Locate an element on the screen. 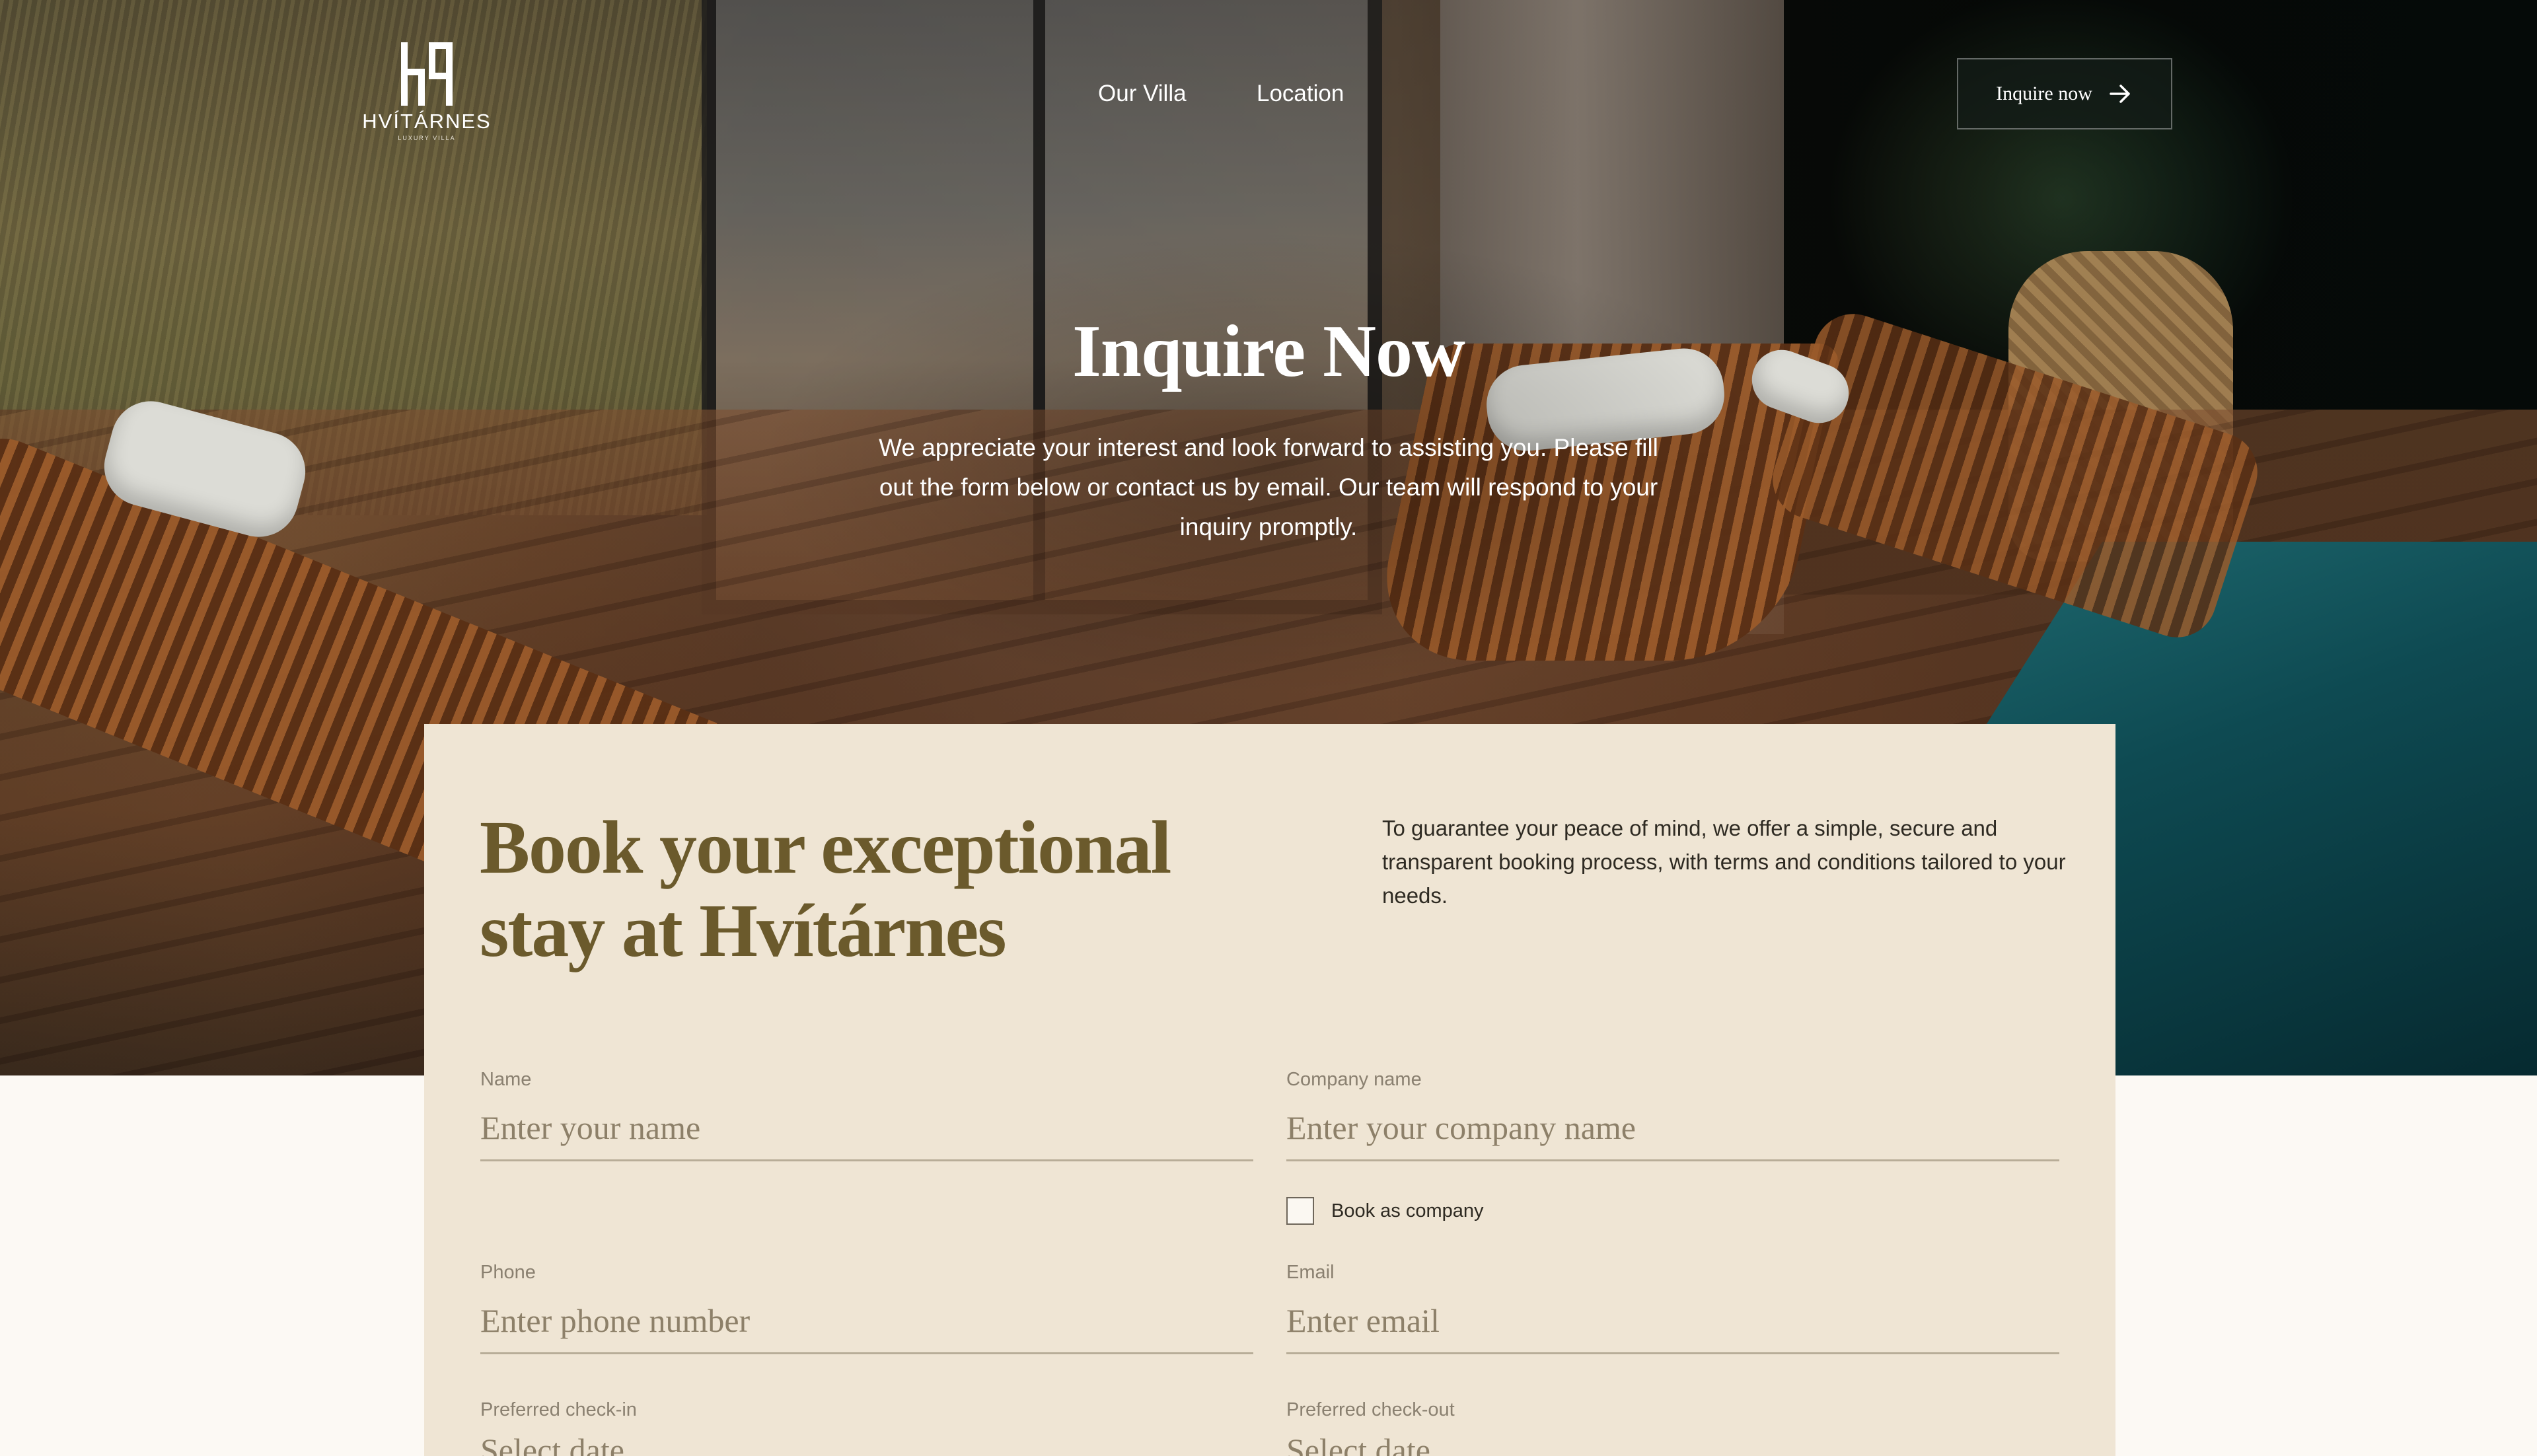 The height and width of the screenshot is (1456, 2537). name-input is located at coordinates (866, 1128).